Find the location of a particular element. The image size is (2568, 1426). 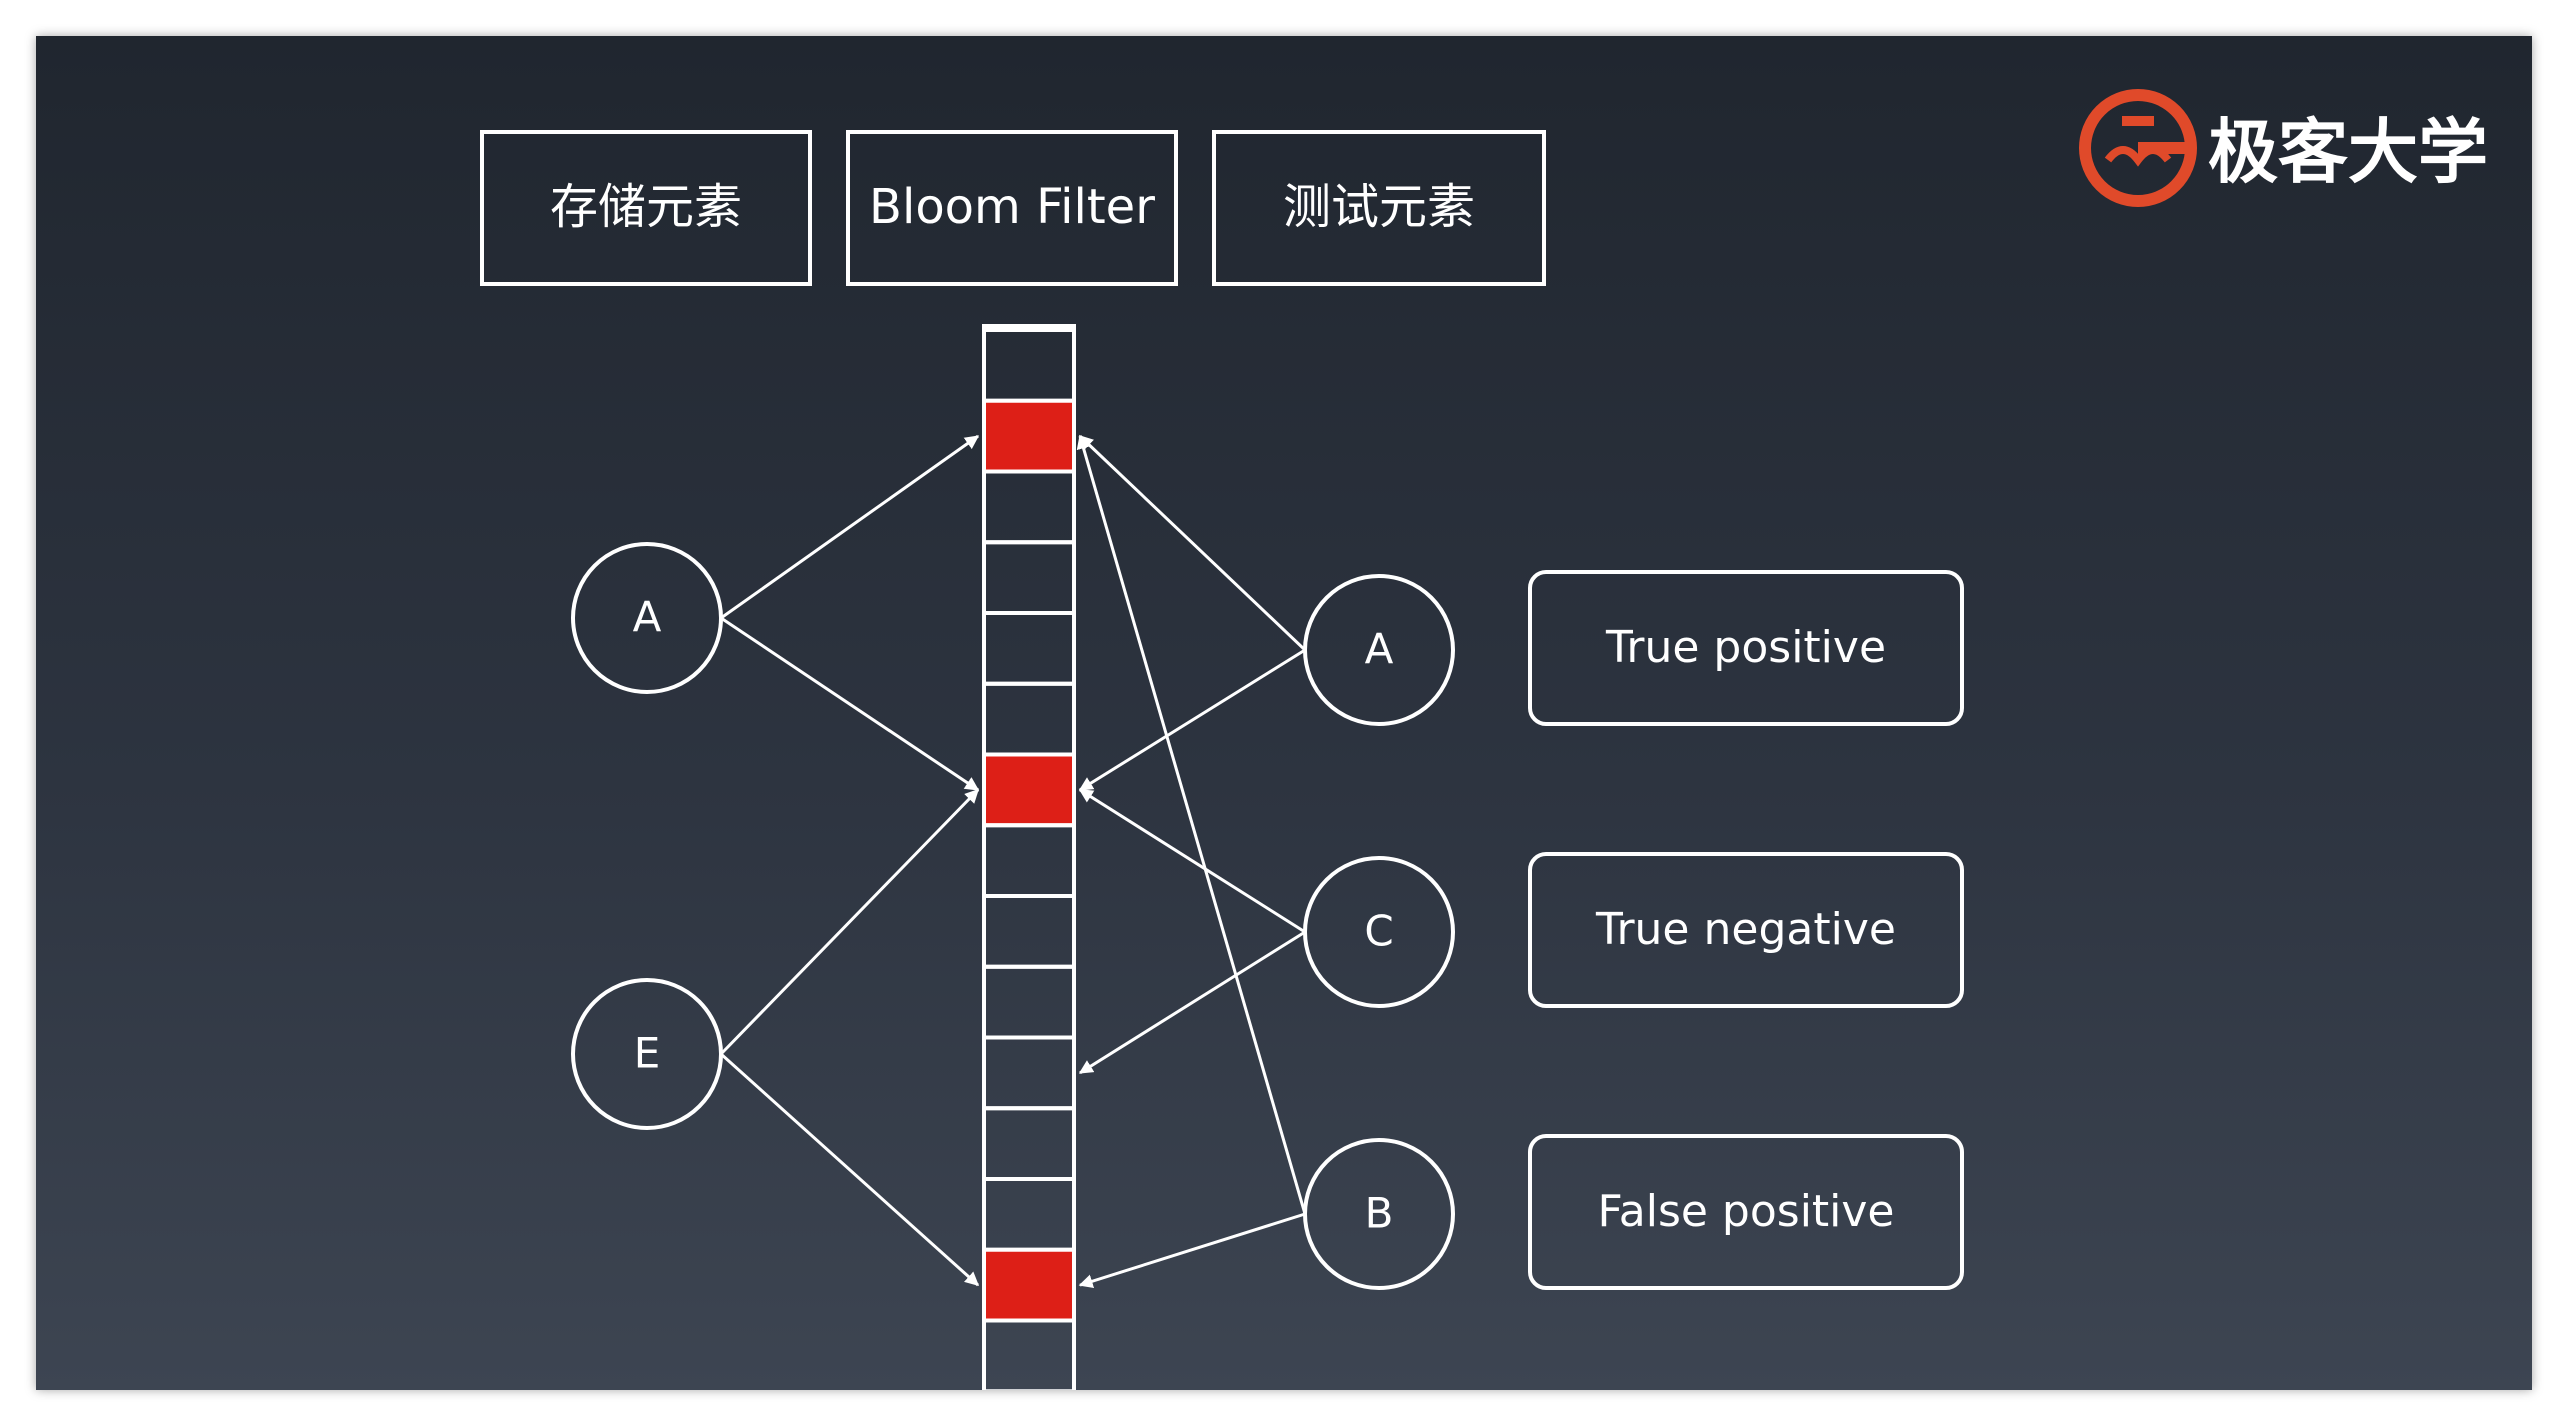

stored-node-e: E is located at coordinates (647, 1054).